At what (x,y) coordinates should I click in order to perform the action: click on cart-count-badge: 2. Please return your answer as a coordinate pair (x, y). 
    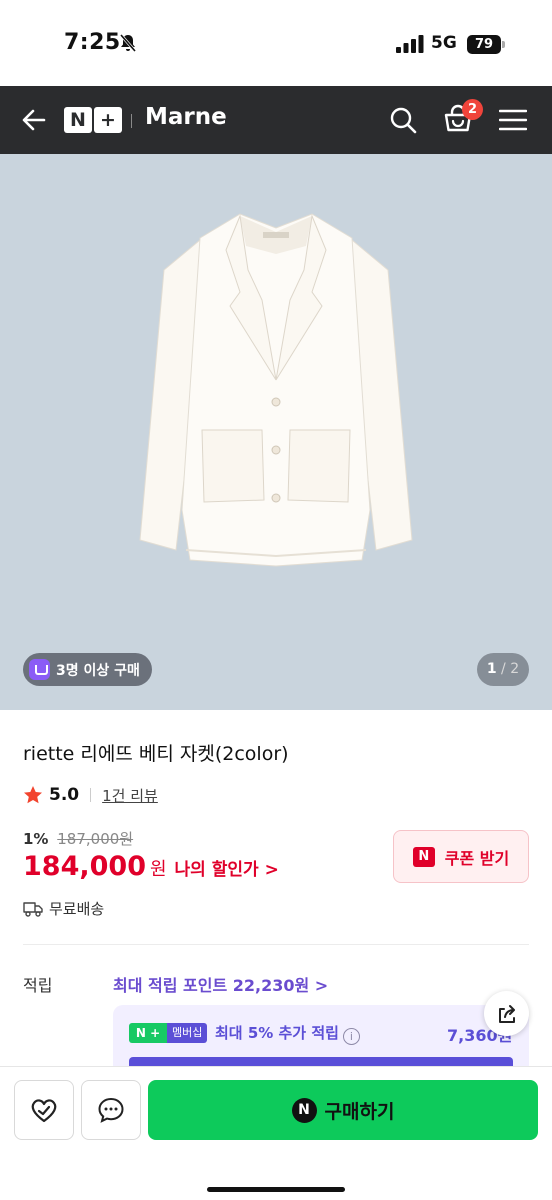
    Looking at the image, I should click on (472, 109).